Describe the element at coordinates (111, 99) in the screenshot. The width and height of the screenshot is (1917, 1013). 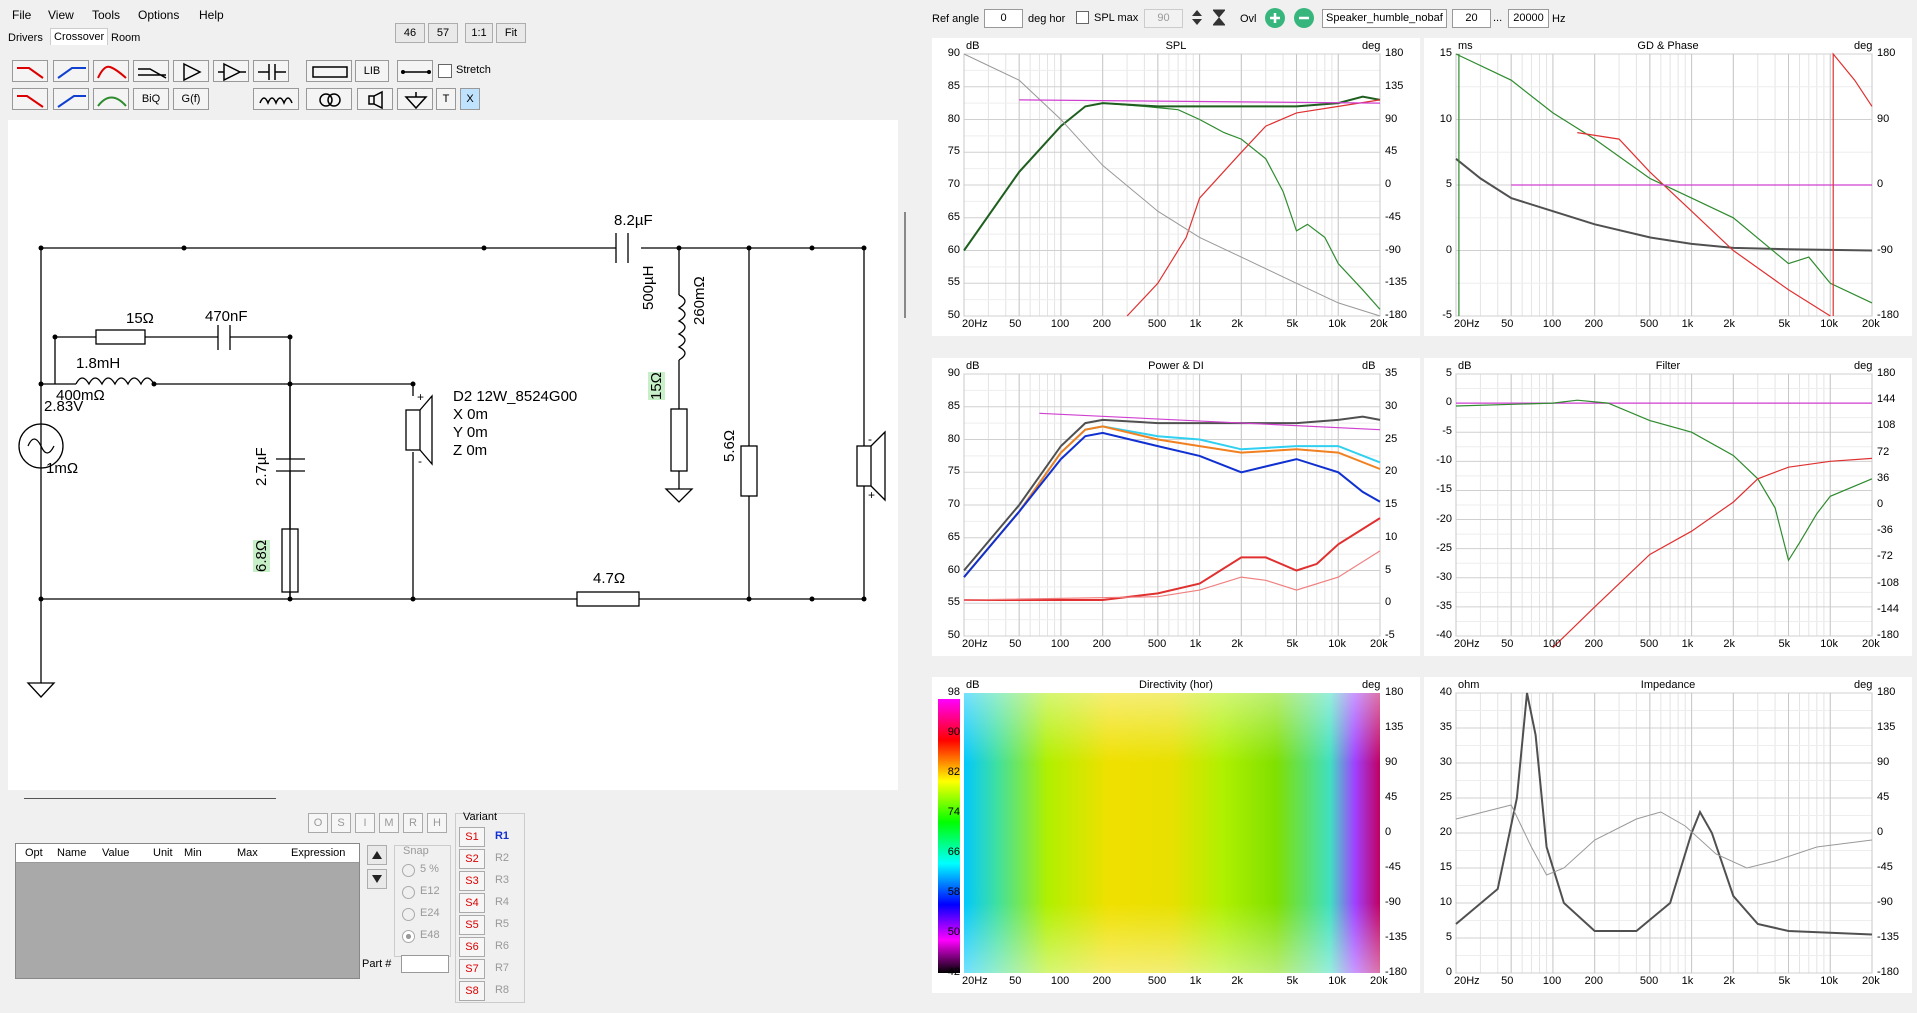
I see `peaking-tool` at that location.